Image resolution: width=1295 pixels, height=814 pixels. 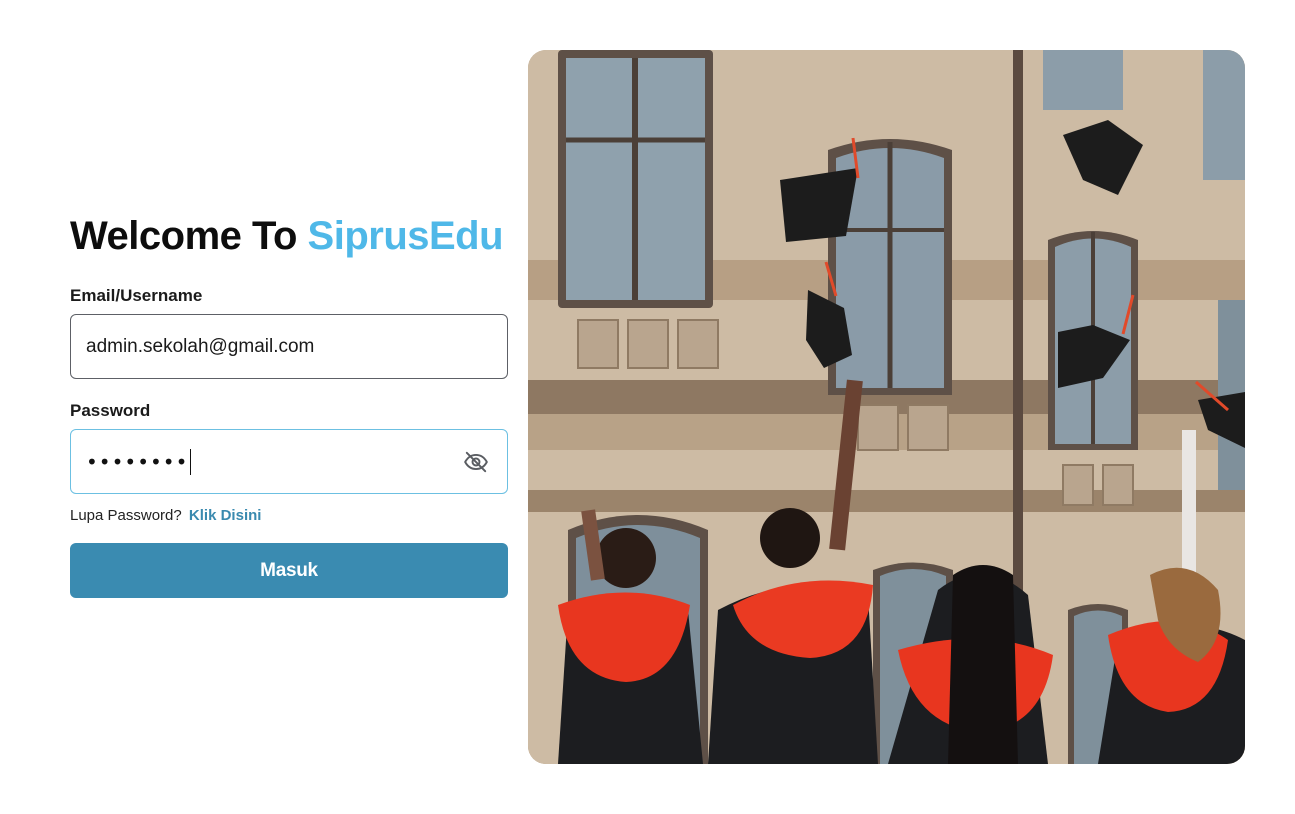 I want to click on brand-name: SiprusEdu, so click(x=405, y=236).